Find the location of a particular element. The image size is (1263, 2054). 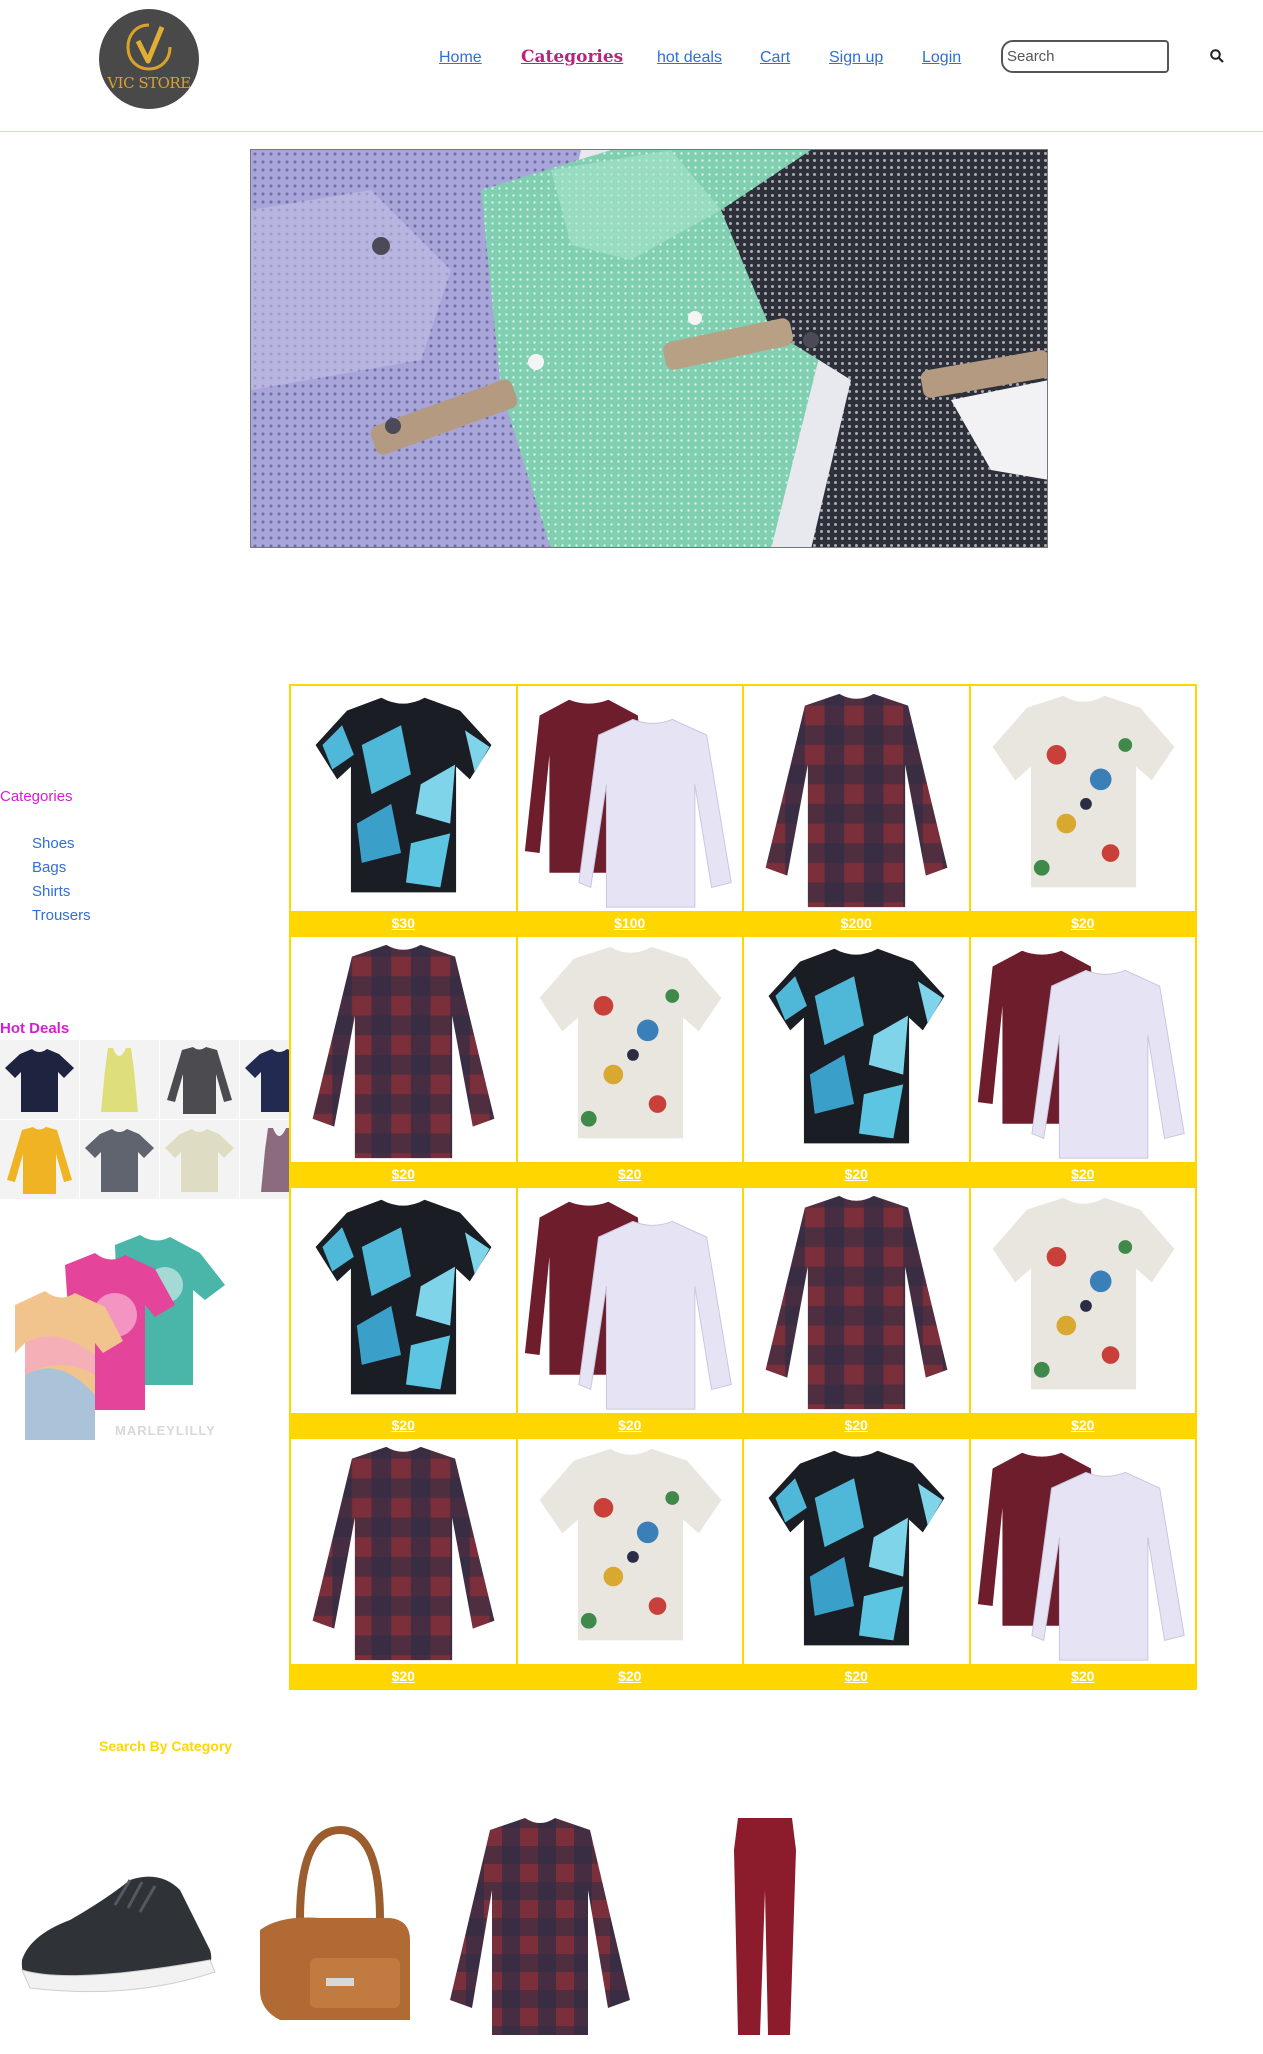

product-card: $100 is located at coordinates (629, 810).